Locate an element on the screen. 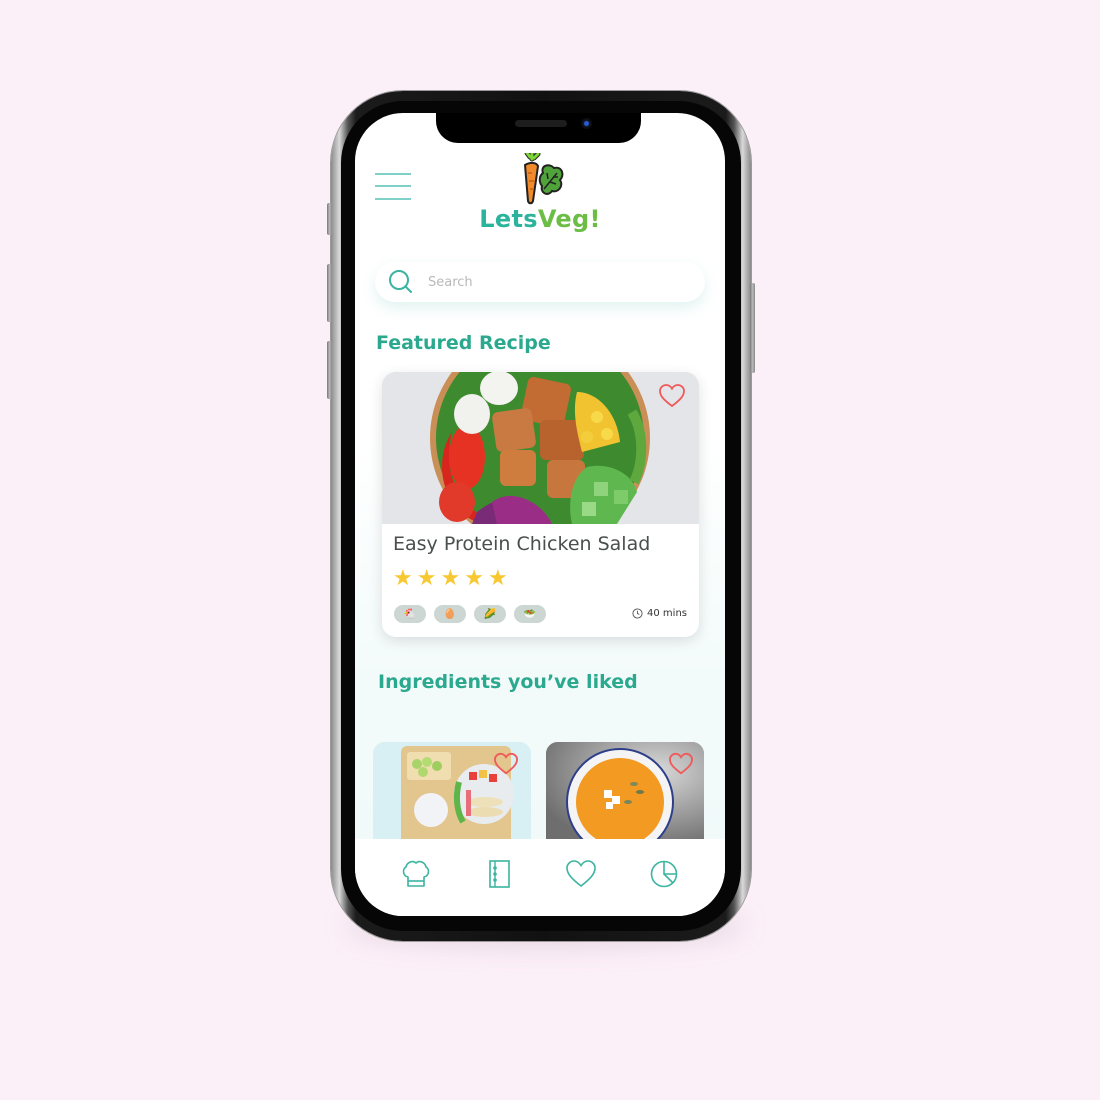  pie-chart-icon is located at coordinates (664, 873).